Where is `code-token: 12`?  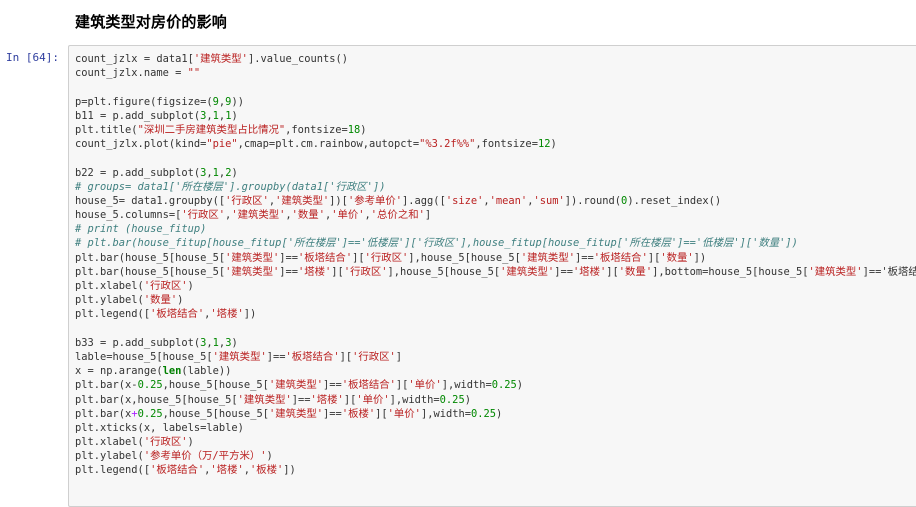 code-token: 12 is located at coordinates (544, 144).